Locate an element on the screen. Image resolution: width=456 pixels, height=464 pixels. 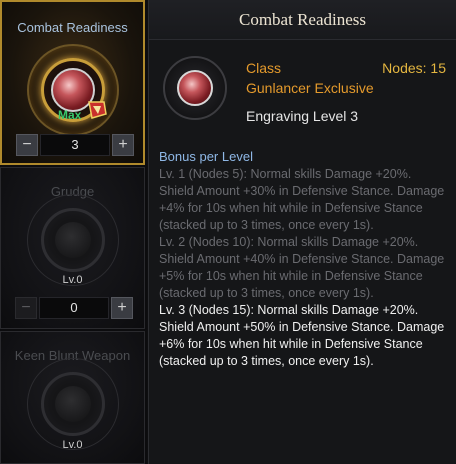
engraving-slot-grudge: Grudge Lv.0 − 0 + is located at coordinates (72, 248).